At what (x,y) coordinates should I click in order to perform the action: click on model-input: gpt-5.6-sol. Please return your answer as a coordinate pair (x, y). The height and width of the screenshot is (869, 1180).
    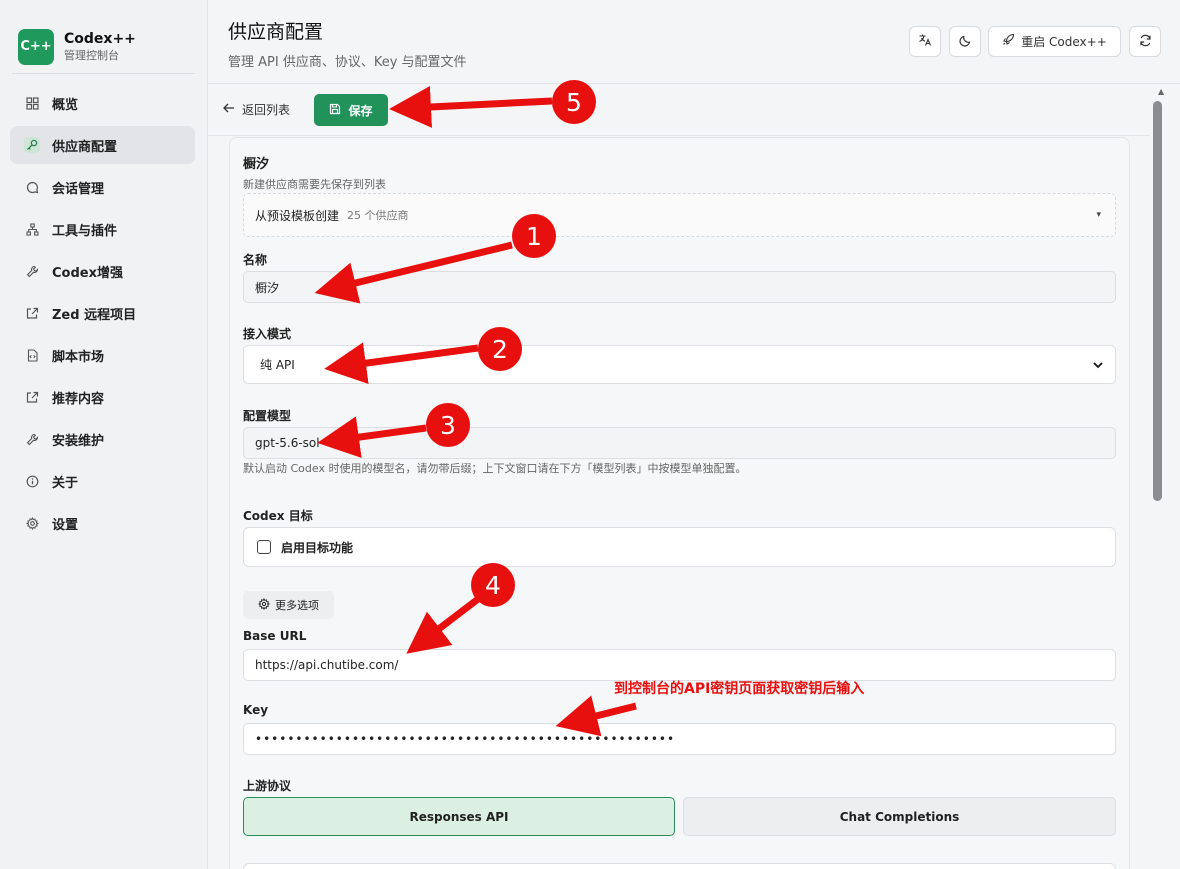
    Looking at the image, I should click on (679, 443).